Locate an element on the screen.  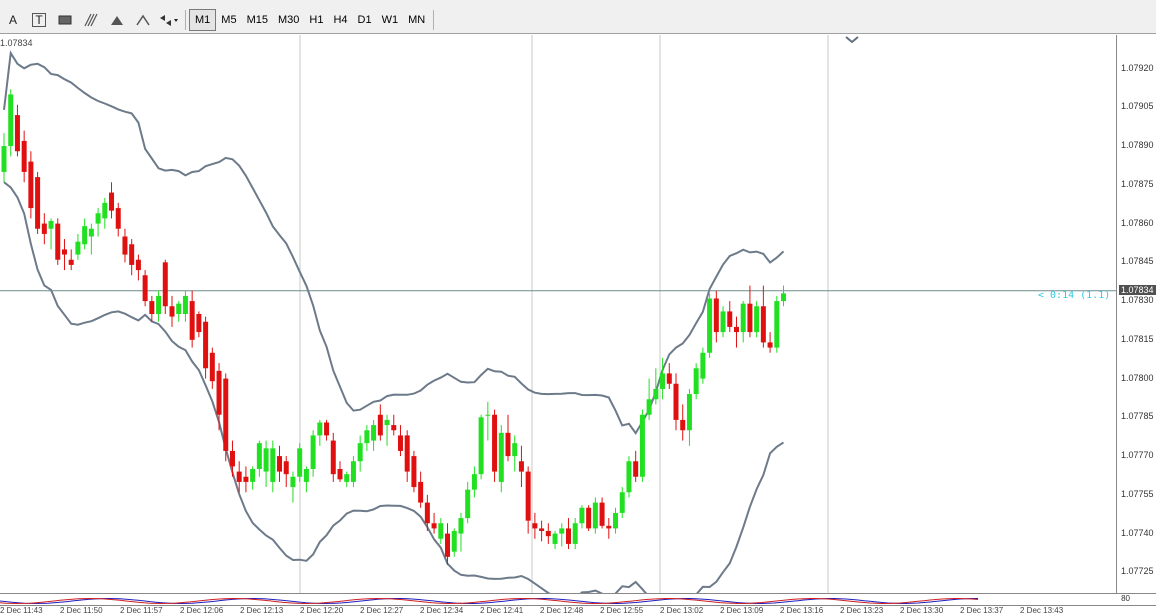
rectangle-tool-button is located at coordinates (65, 20).